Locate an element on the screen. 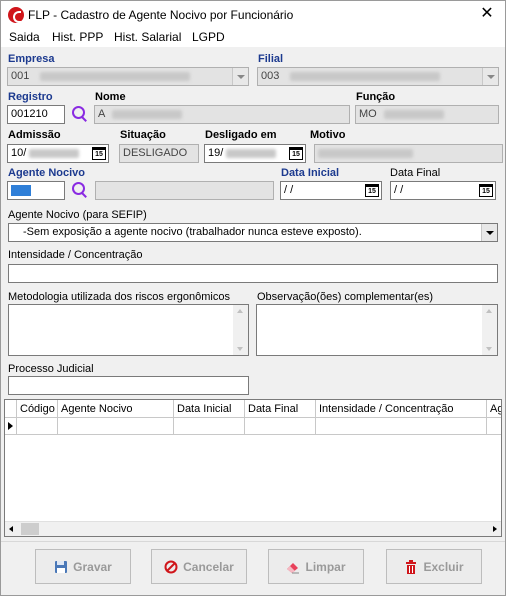  desligado-redacted is located at coordinates (251, 153).